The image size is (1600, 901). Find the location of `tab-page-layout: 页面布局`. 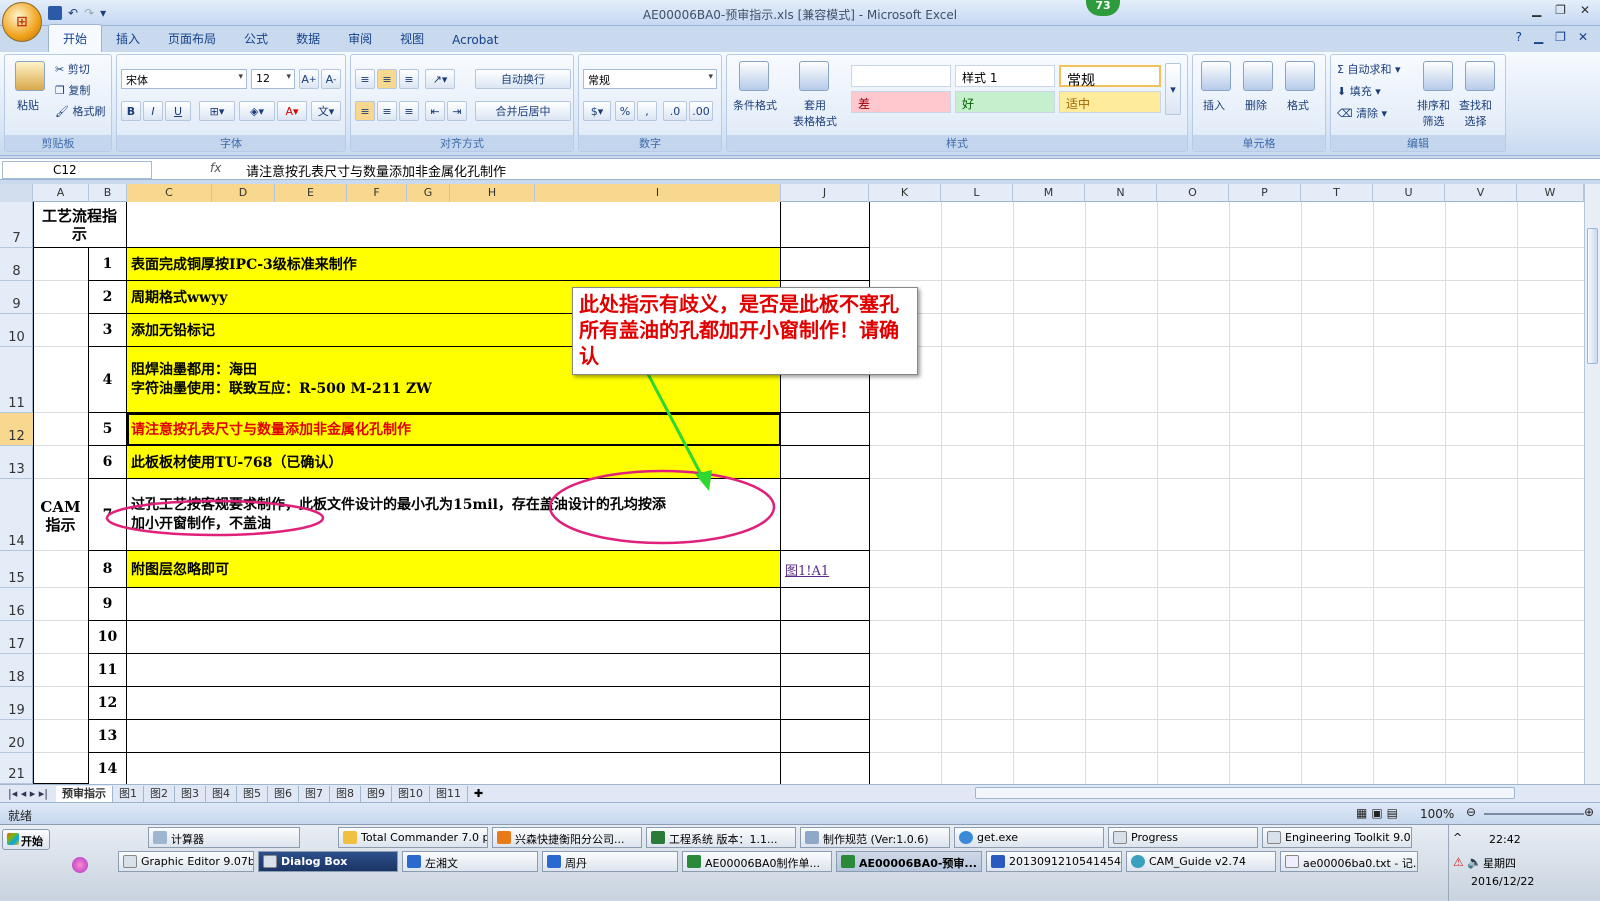

tab-page-layout: 页面布局 is located at coordinates (192, 38).